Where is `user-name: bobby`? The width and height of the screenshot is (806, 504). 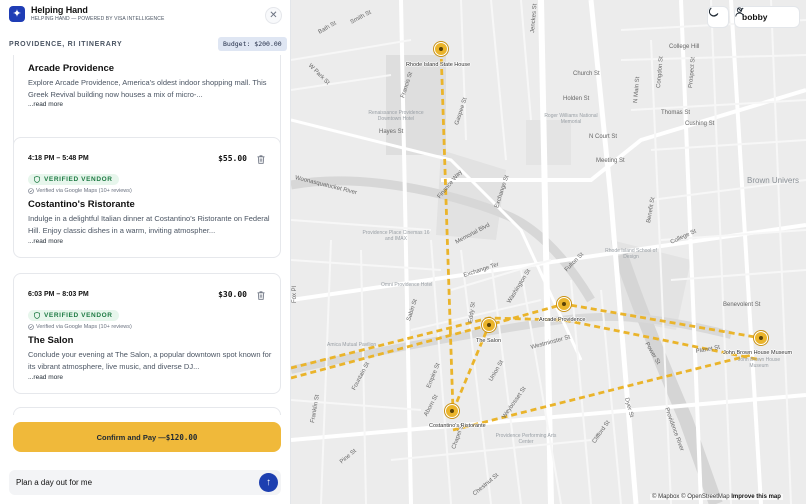
user-name: bobby is located at coordinates (755, 17).